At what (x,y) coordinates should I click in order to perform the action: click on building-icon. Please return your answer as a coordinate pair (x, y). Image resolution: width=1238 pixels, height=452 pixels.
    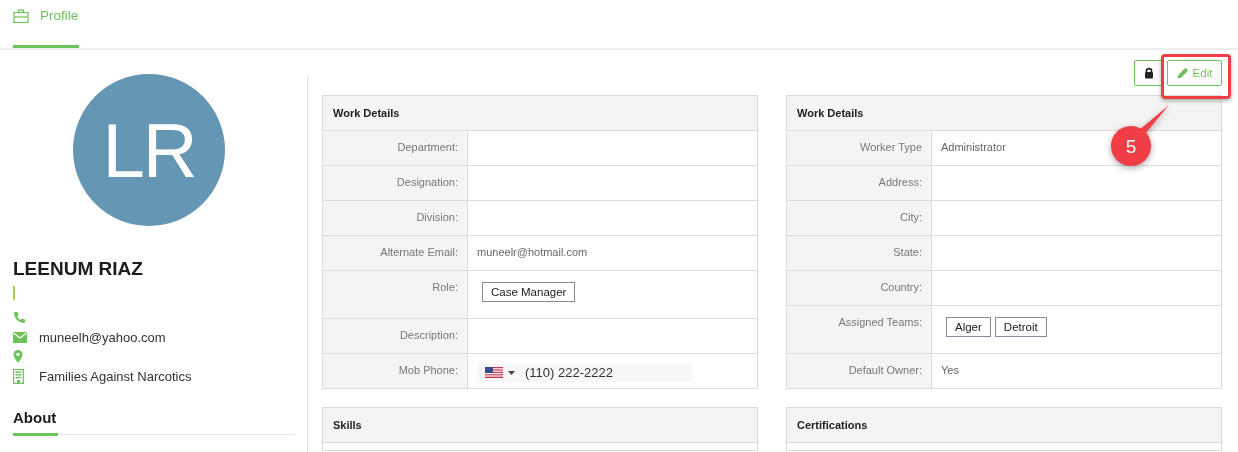
    Looking at the image, I should click on (18, 376).